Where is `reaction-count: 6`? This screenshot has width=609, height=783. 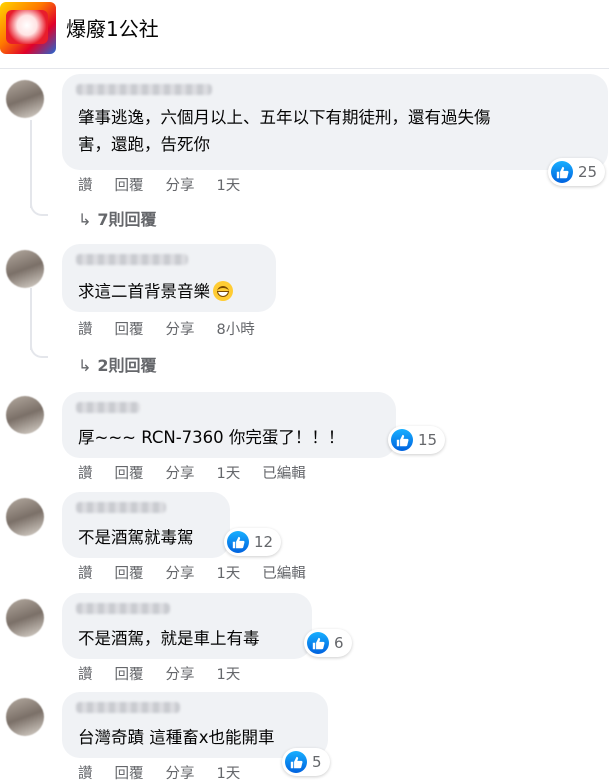
reaction-count: 6 is located at coordinates (328, 643).